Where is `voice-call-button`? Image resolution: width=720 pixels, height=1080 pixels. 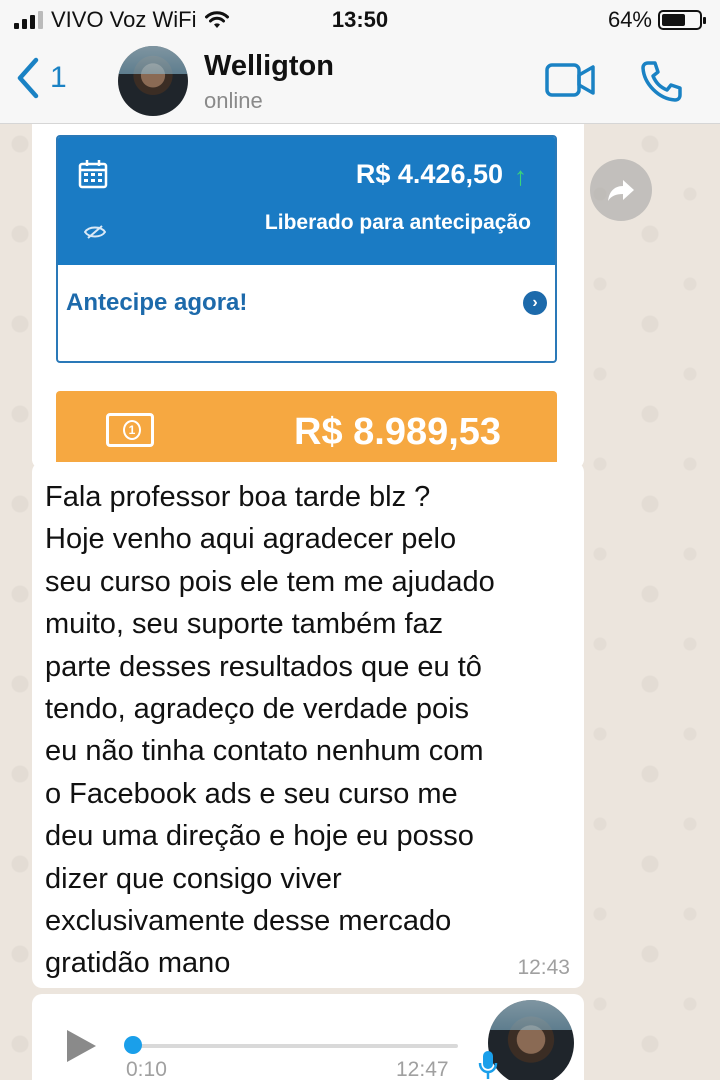
voice-call-button is located at coordinates (661, 81).